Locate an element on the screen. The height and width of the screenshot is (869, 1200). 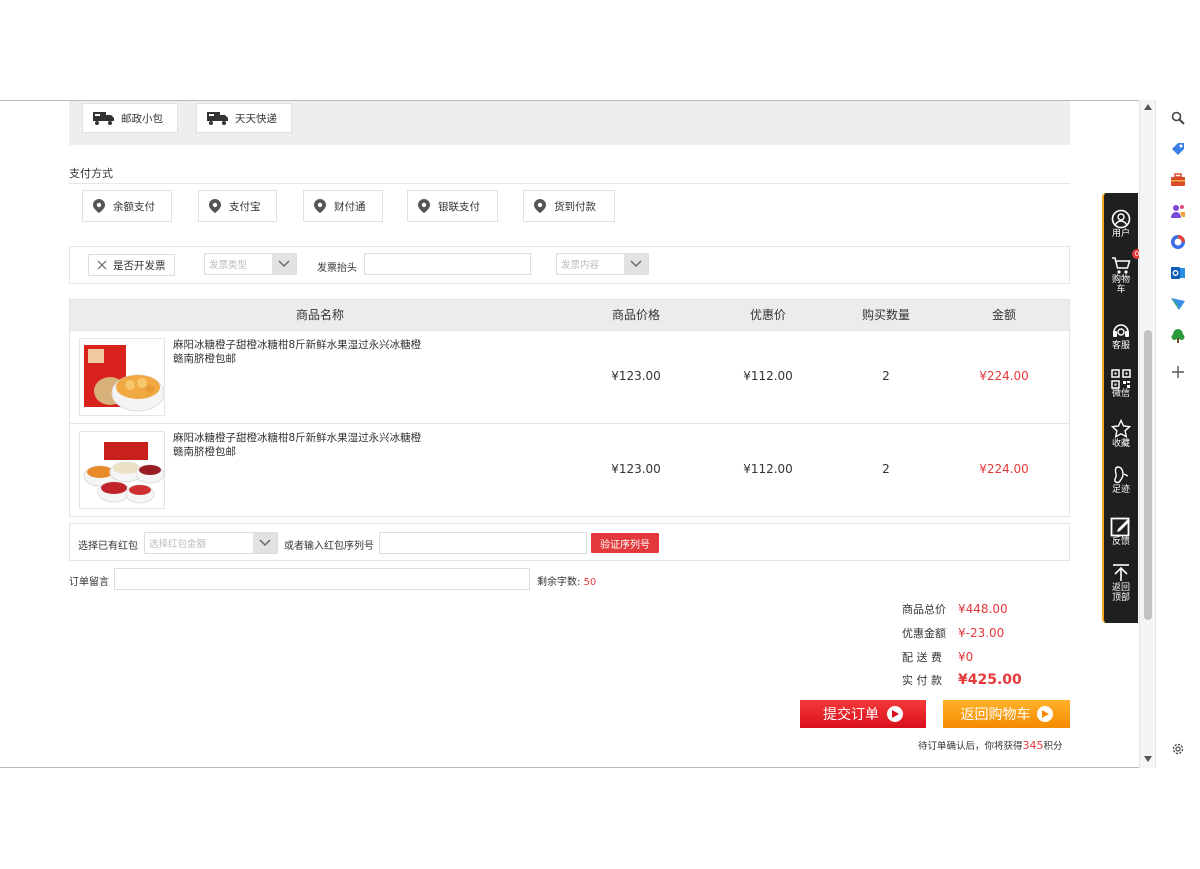
toolbar-back-to-top: 返回顶部 is located at coordinates (1121, 583).